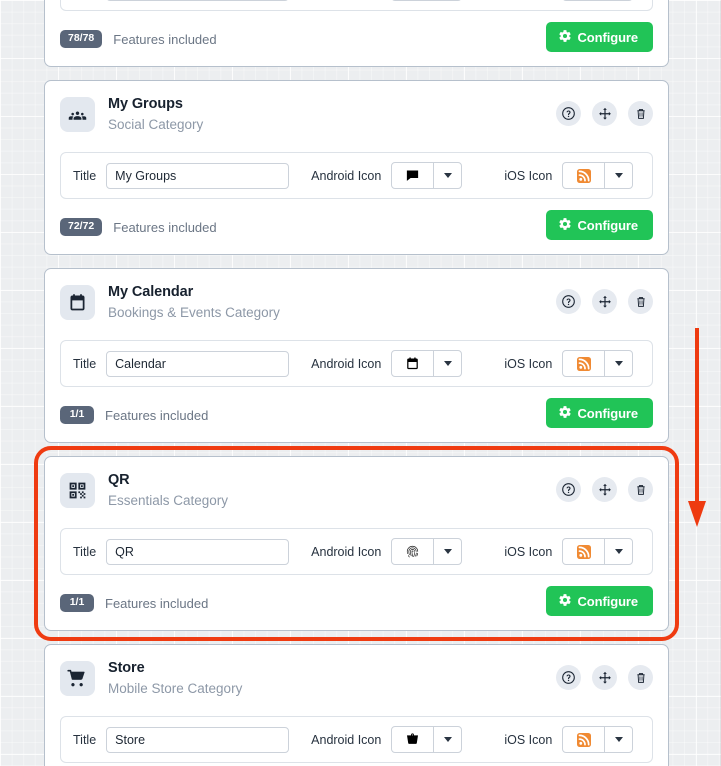  I want to click on card-footer: 72/72 Features included Configure, so click(356, 226).